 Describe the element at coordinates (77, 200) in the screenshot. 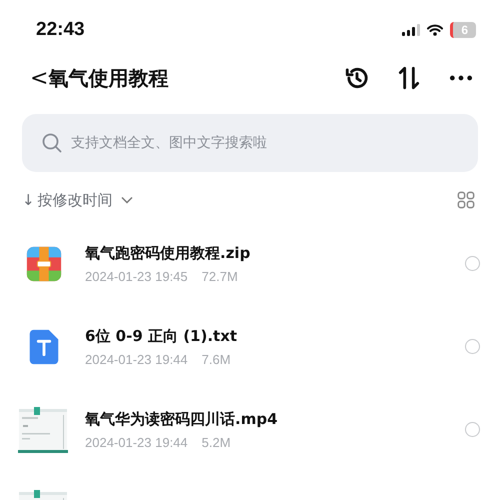

I see `sort-dropdown: ↓ 按修改时间` at that location.